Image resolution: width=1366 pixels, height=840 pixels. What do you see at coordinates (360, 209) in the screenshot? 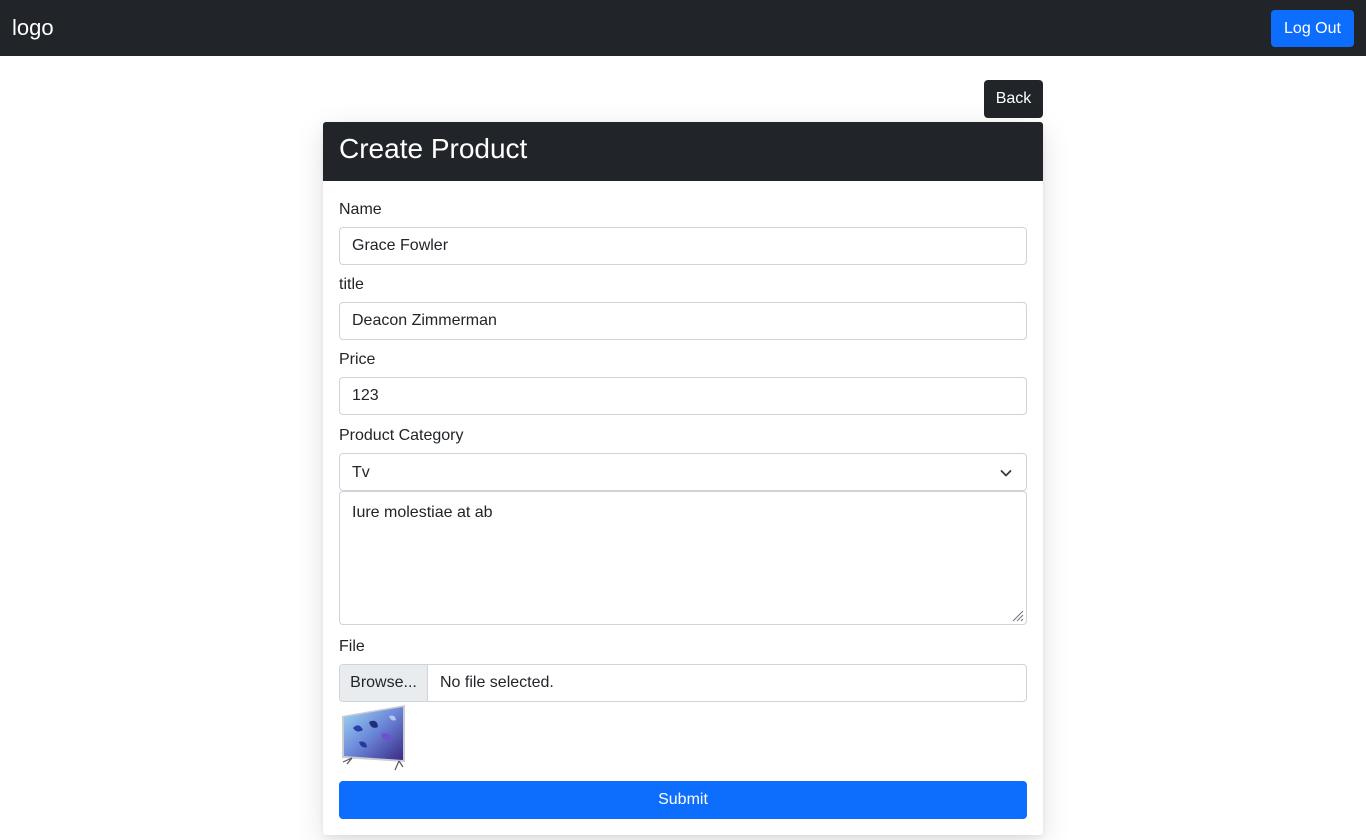
I see `name-label: Name` at bounding box center [360, 209].